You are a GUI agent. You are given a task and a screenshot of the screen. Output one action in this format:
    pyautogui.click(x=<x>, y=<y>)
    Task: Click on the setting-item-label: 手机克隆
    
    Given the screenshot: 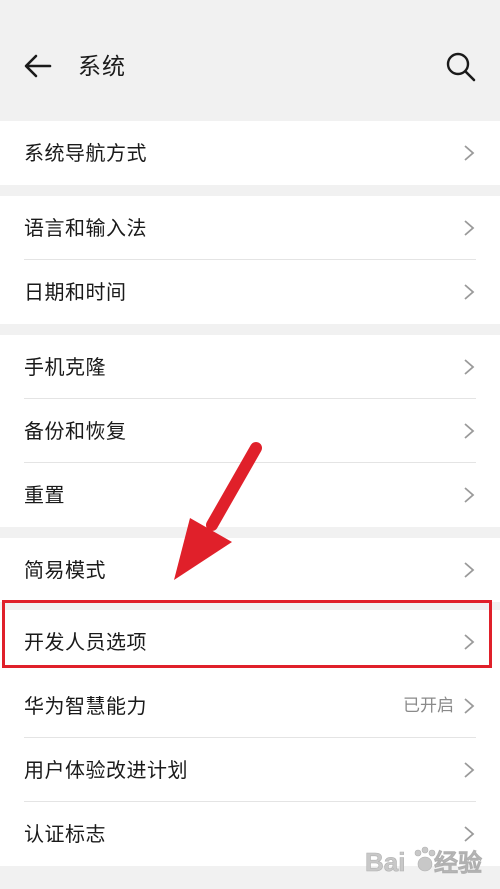 What is the action you would take?
    pyautogui.click(x=65, y=367)
    